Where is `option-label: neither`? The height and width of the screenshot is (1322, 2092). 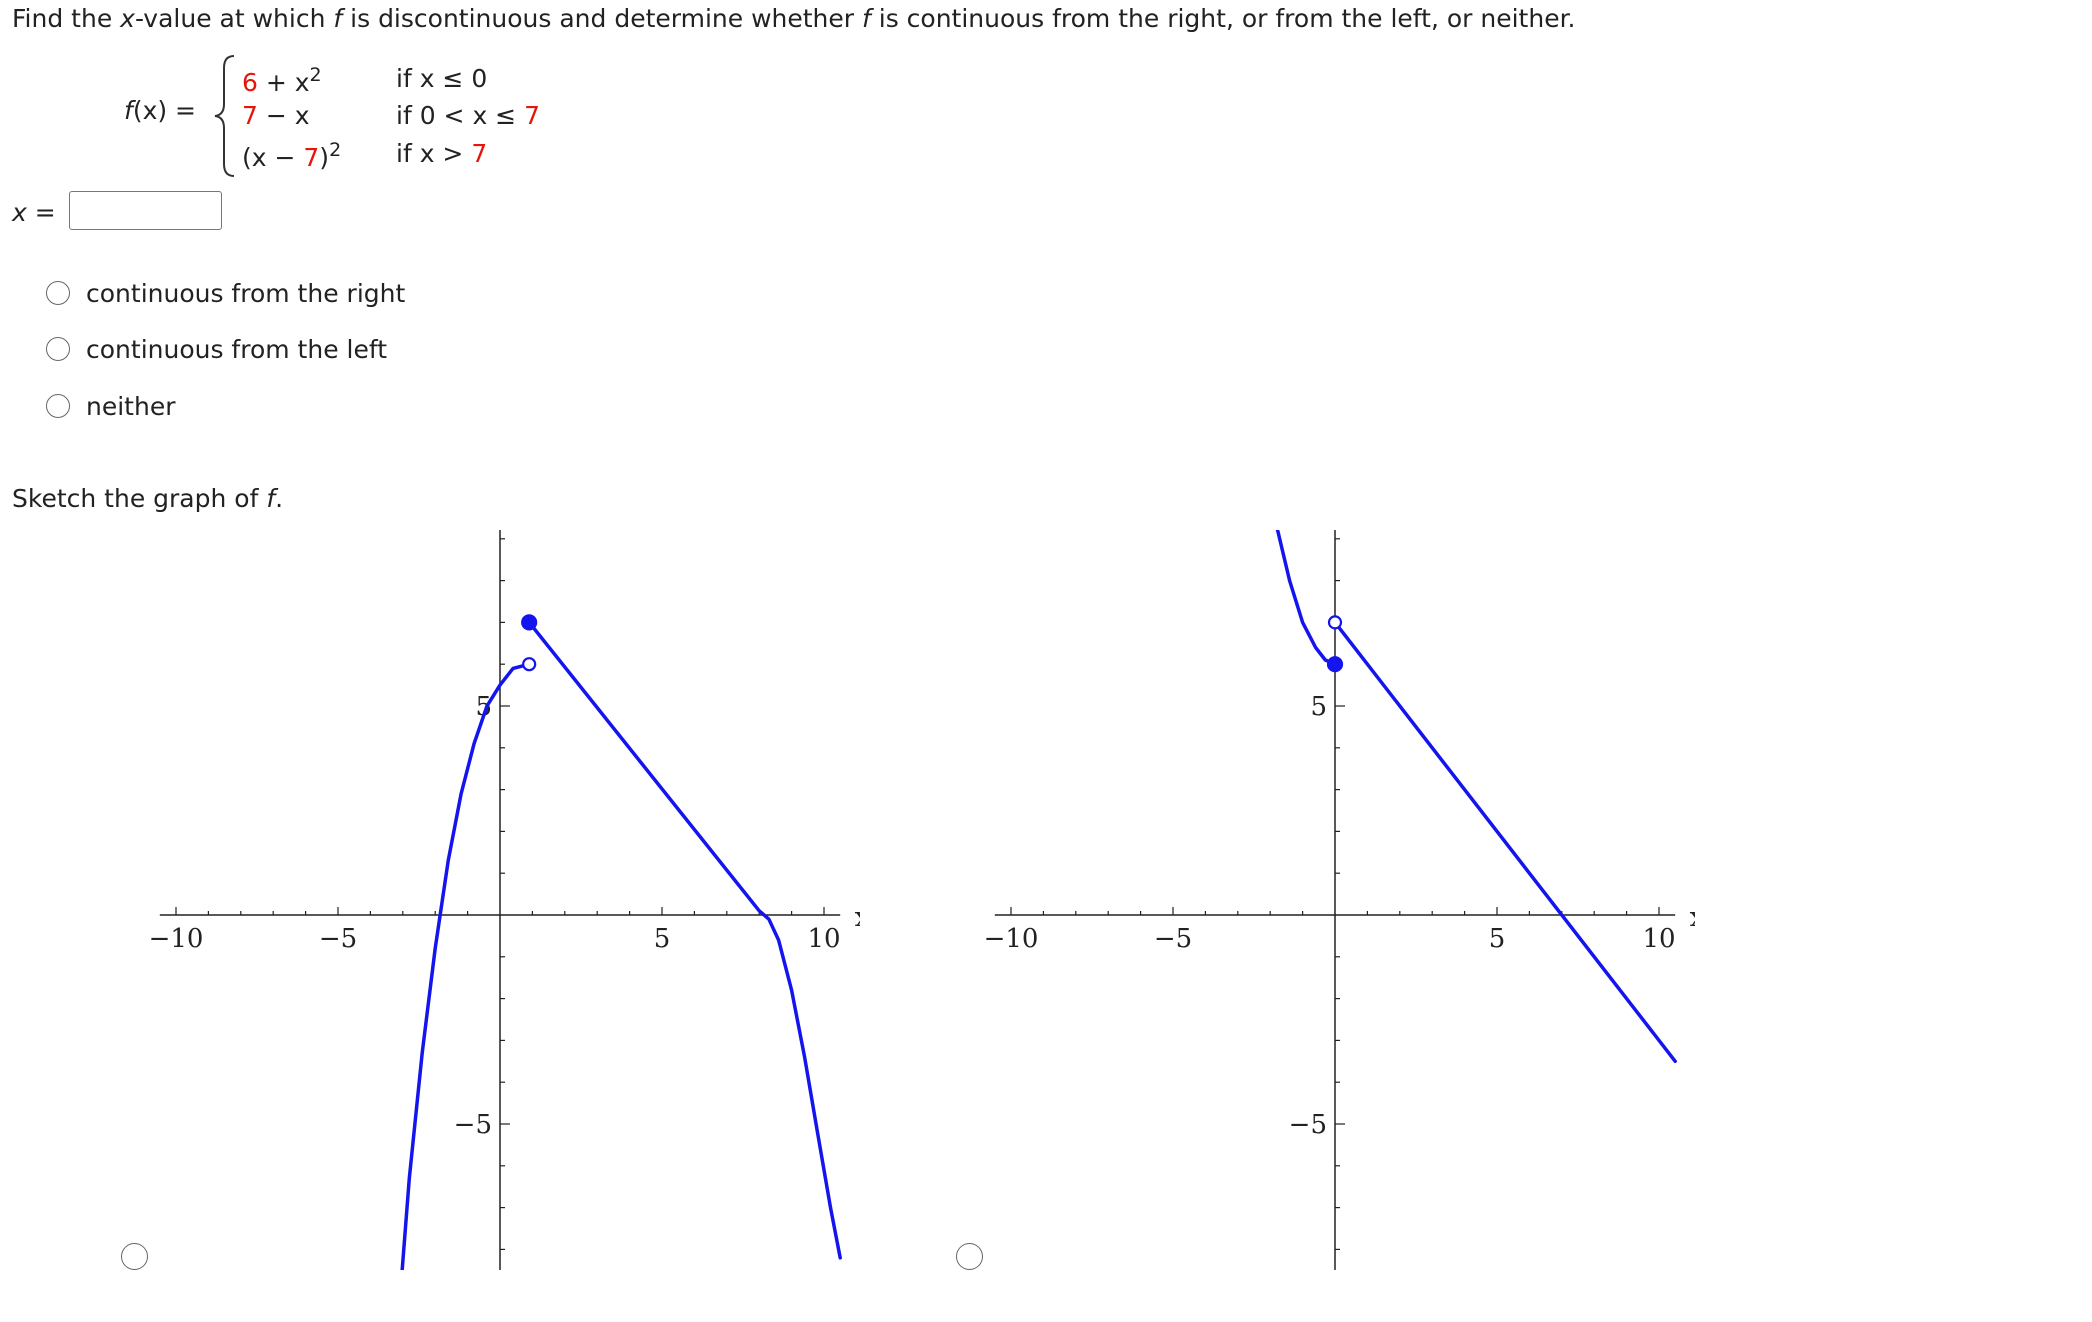 option-label: neither is located at coordinates (131, 406).